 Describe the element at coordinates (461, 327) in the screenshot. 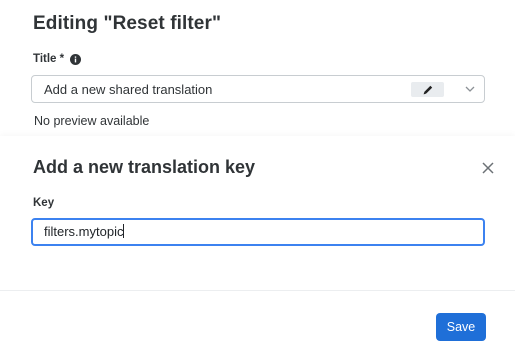

I see `save-button: Save` at that location.